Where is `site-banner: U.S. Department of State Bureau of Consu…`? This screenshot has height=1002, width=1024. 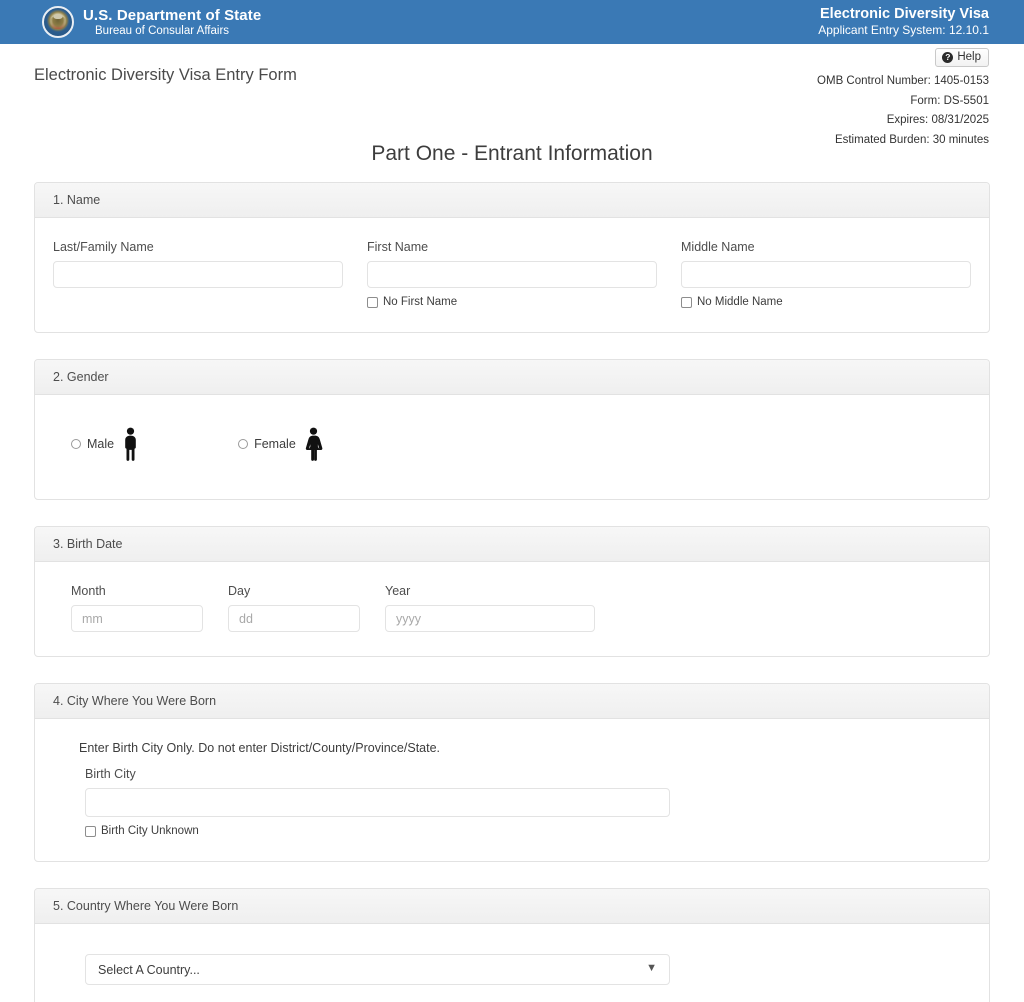 site-banner: U.S. Department of State Bureau of Consu… is located at coordinates (512, 22).